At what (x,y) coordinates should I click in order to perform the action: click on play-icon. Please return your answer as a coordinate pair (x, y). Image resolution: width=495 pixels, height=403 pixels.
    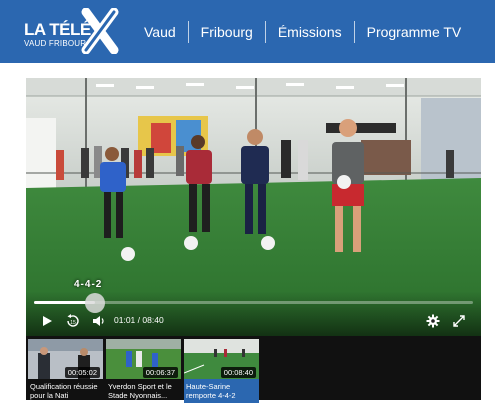
    Looking at the image, I should click on (47, 321).